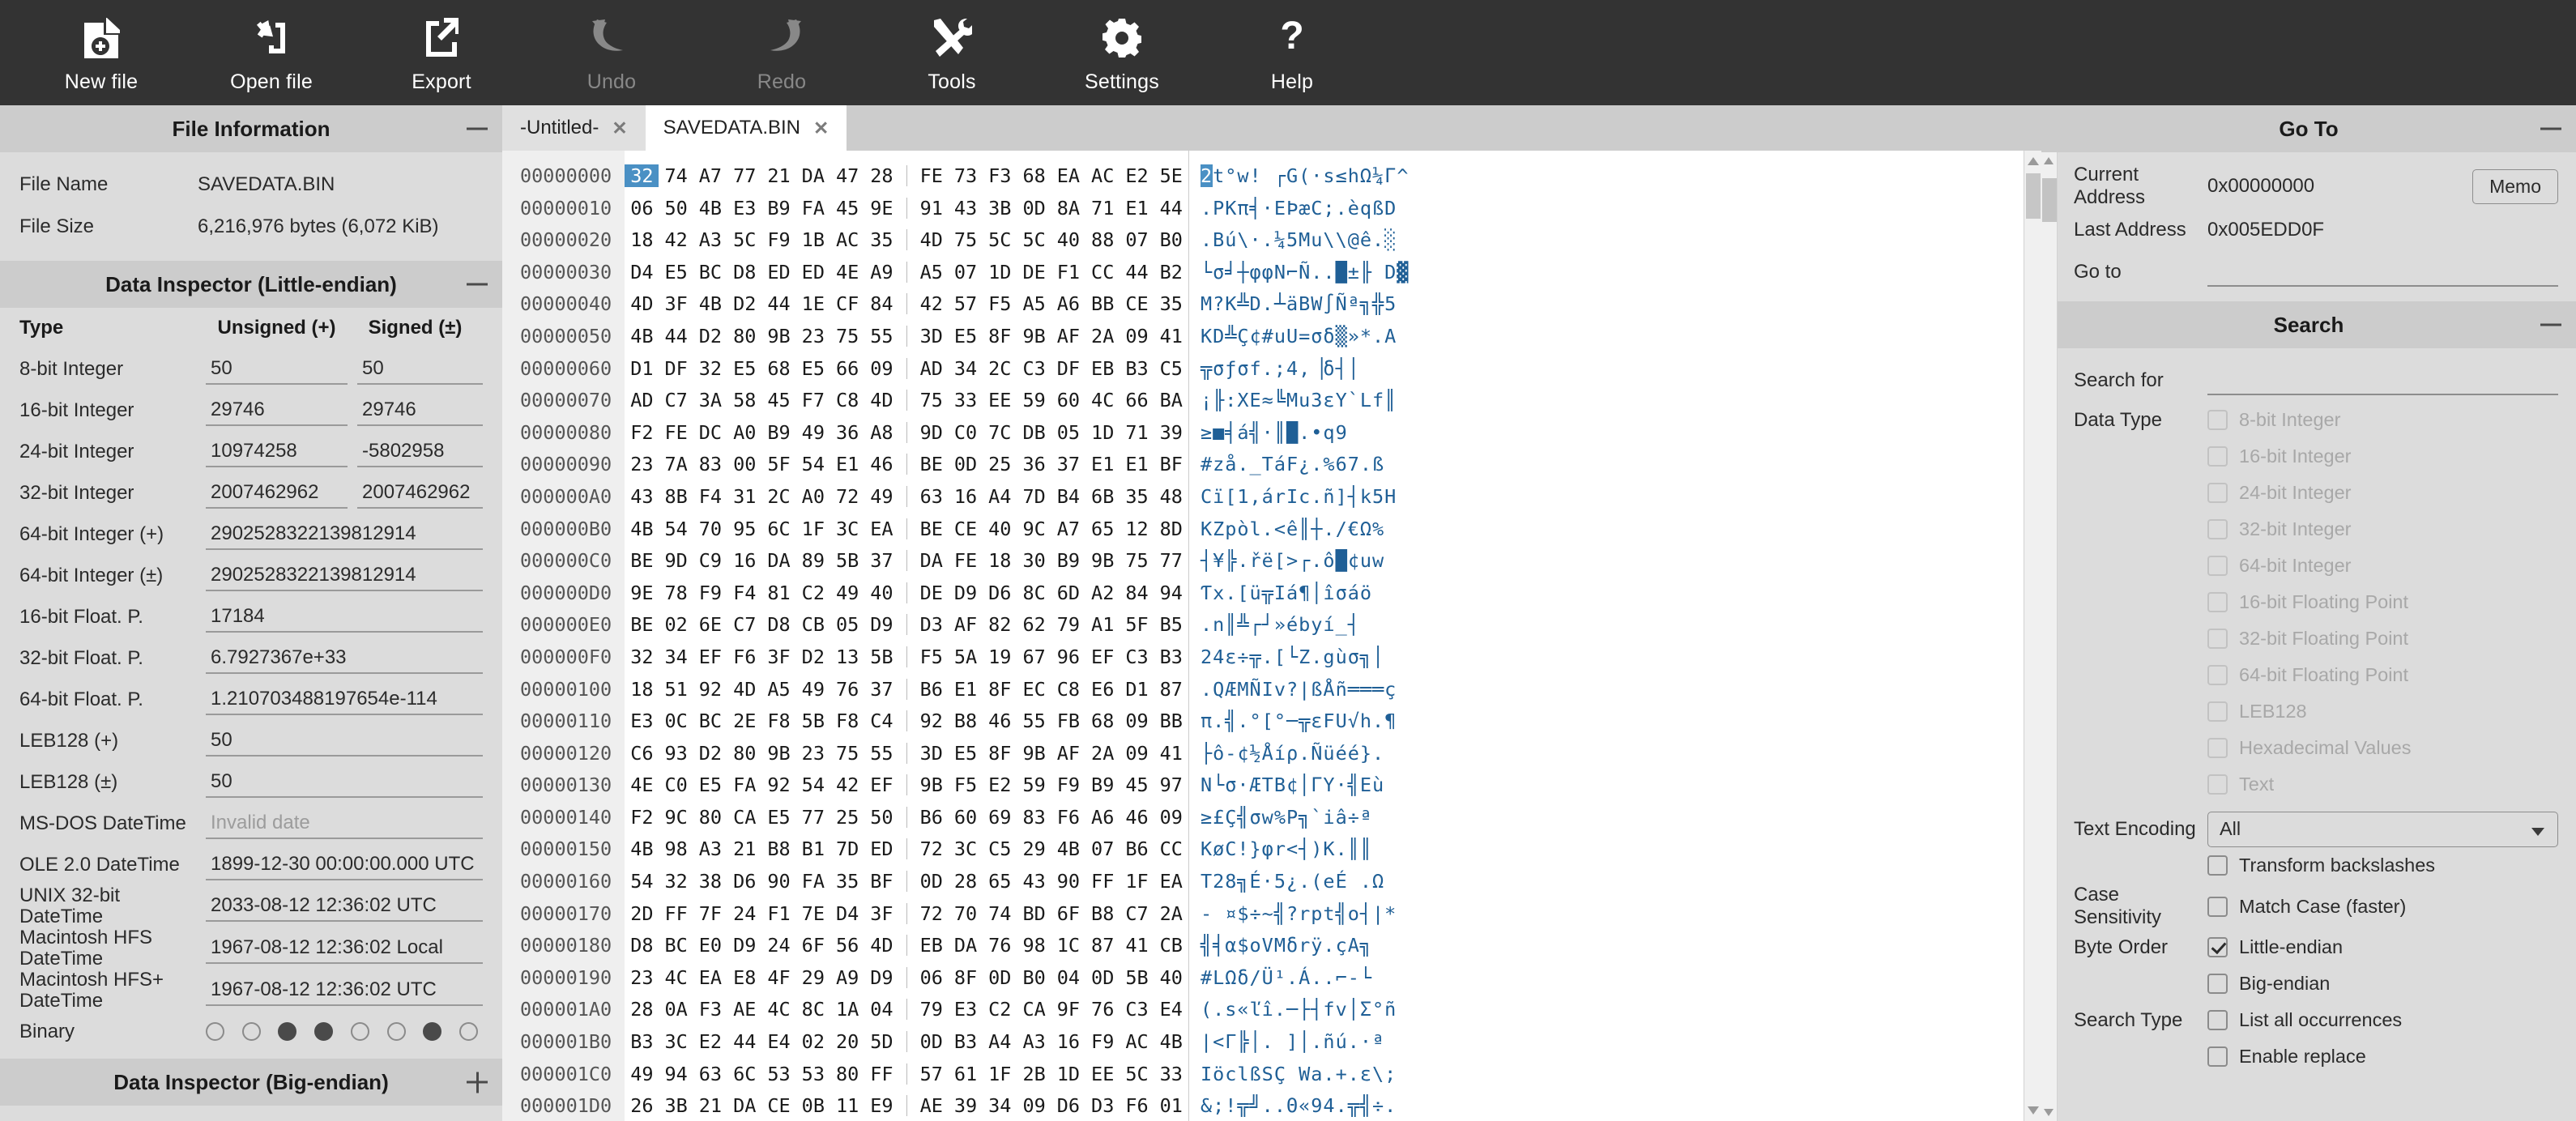 The height and width of the screenshot is (1121, 2576). Describe the element at coordinates (1068, 464) in the screenshot. I see `hex-byte-cell: 37` at that location.